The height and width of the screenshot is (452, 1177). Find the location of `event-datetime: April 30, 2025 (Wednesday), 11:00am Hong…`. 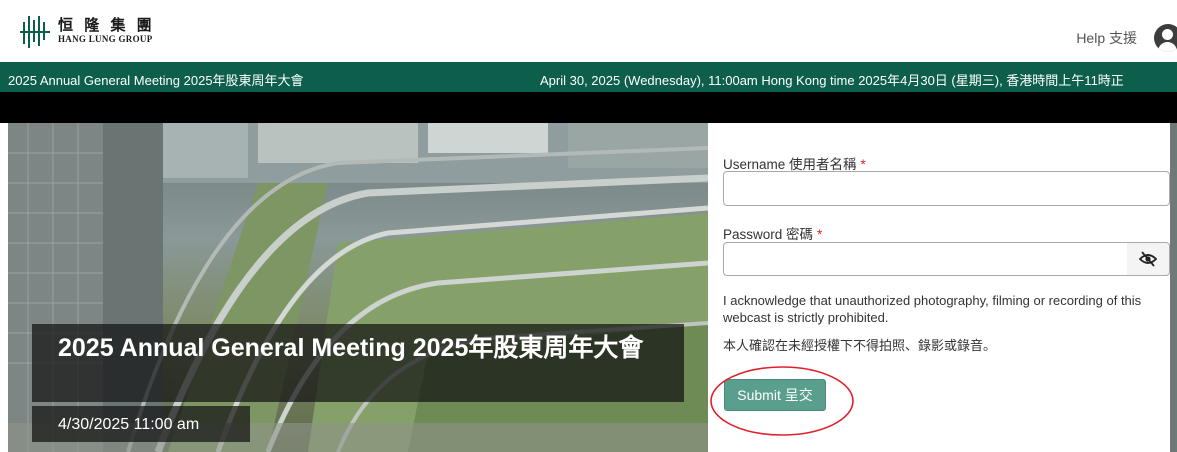

event-datetime: April 30, 2025 (Wednesday), 11:00am Hong… is located at coordinates (832, 80).